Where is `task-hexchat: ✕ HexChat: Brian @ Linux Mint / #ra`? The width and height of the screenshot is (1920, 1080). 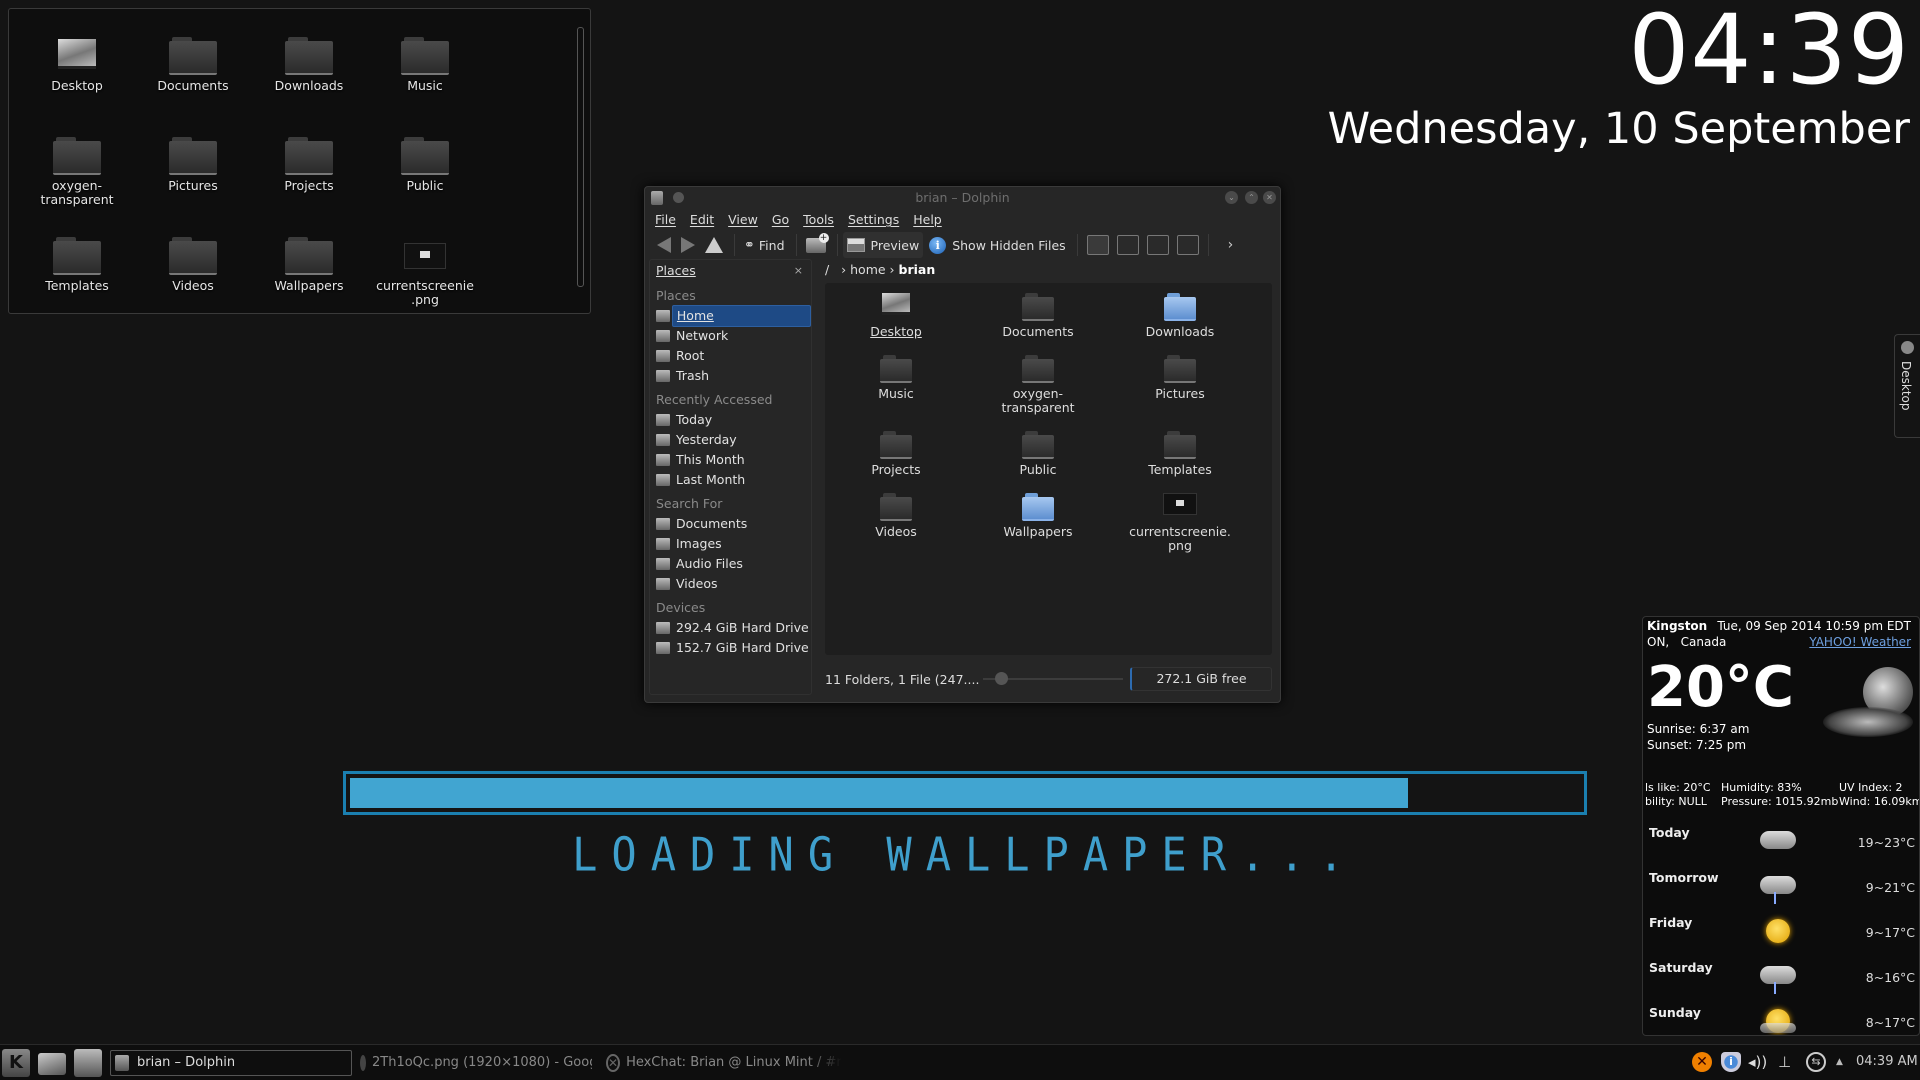
task-hexchat: ✕ HexChat: Brian @ Linux Mint / #ra is located at coordinates (724, 1063).